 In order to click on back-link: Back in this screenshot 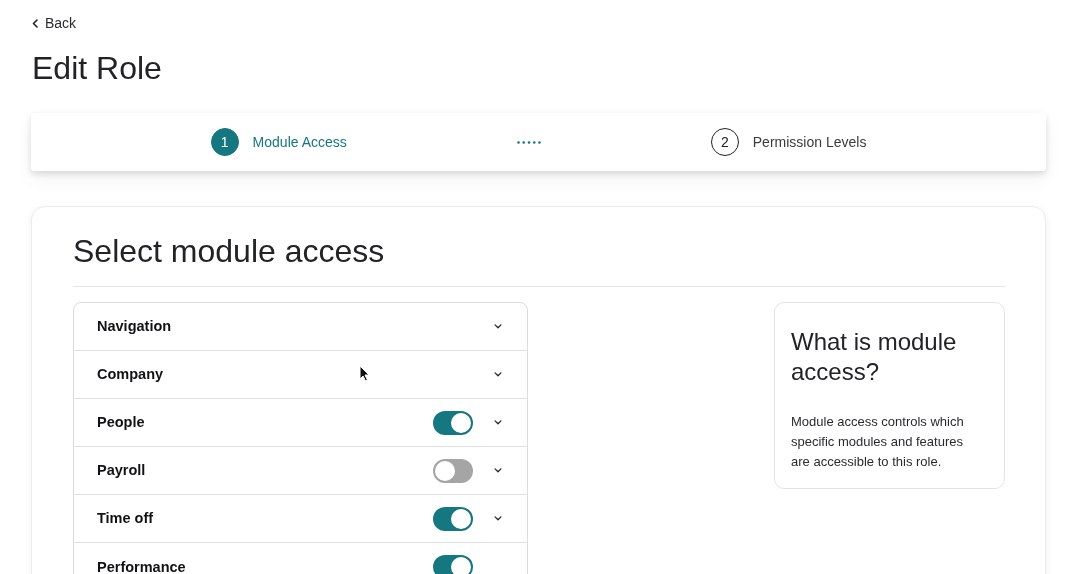, I will do `click(54, 23)`.